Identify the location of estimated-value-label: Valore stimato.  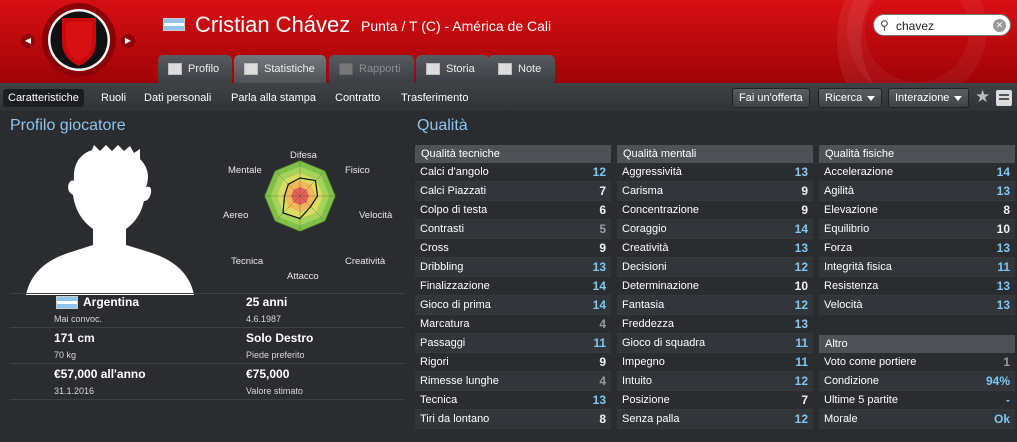
(274, 391).